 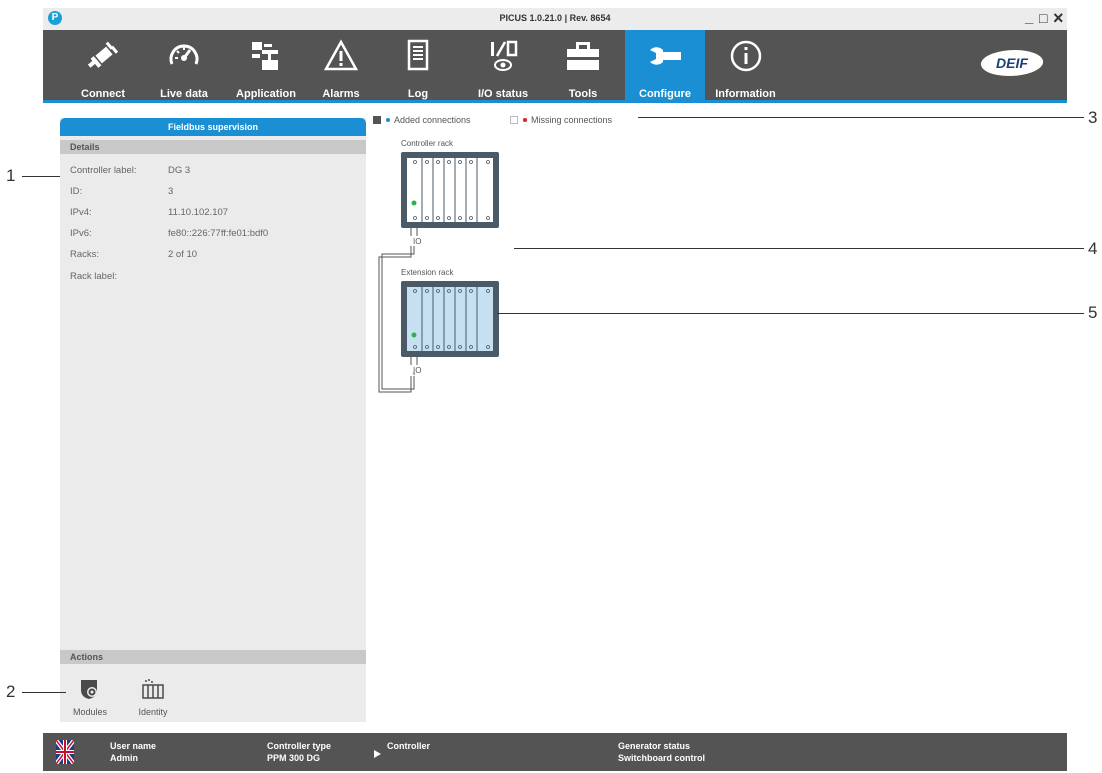 I want to click on callout-4: 4, so click(x=1093, y=248).